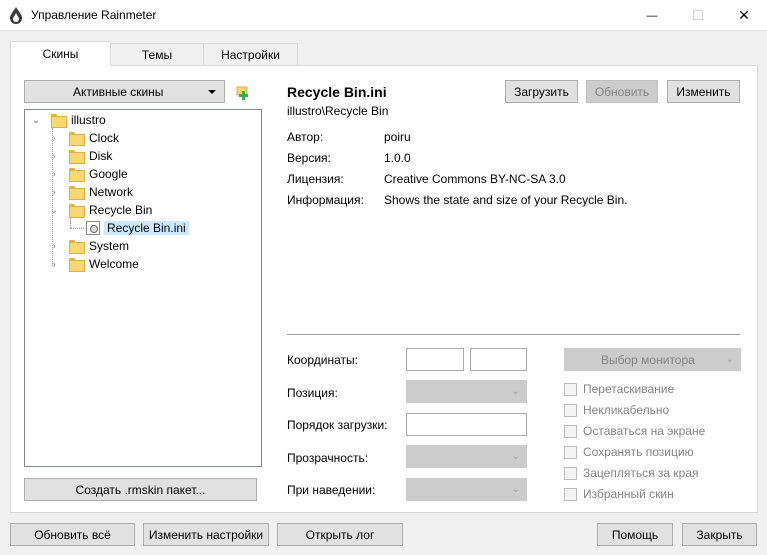 The image size is (767, 555). Describe the element at coordinates (331, 490) in the screenshot. I see `on-hover-label: При наведении:` at that location.